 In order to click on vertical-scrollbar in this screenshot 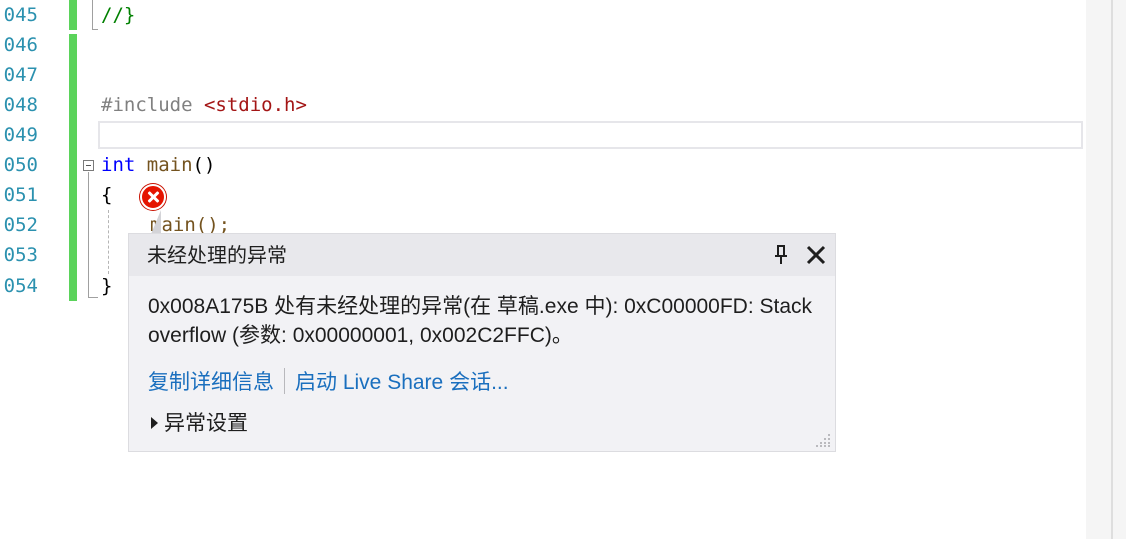, I will do `click(1106, 269)`.